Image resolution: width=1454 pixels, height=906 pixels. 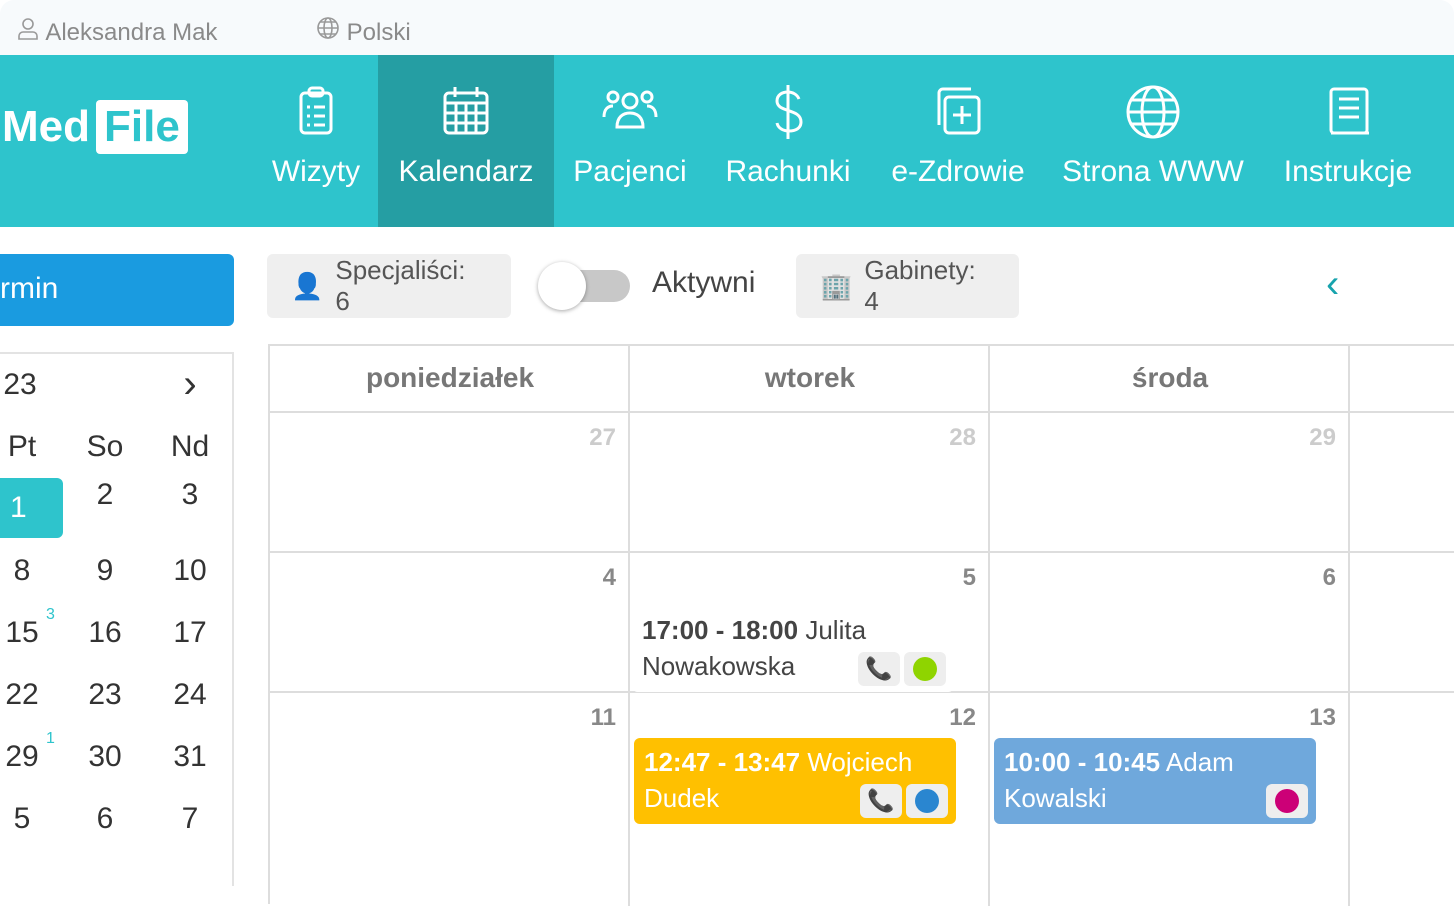 What do you see at coordinates (836, 285) in the screenshot?
I see `building-icon: 🏢` at bounding box center [836, 285].